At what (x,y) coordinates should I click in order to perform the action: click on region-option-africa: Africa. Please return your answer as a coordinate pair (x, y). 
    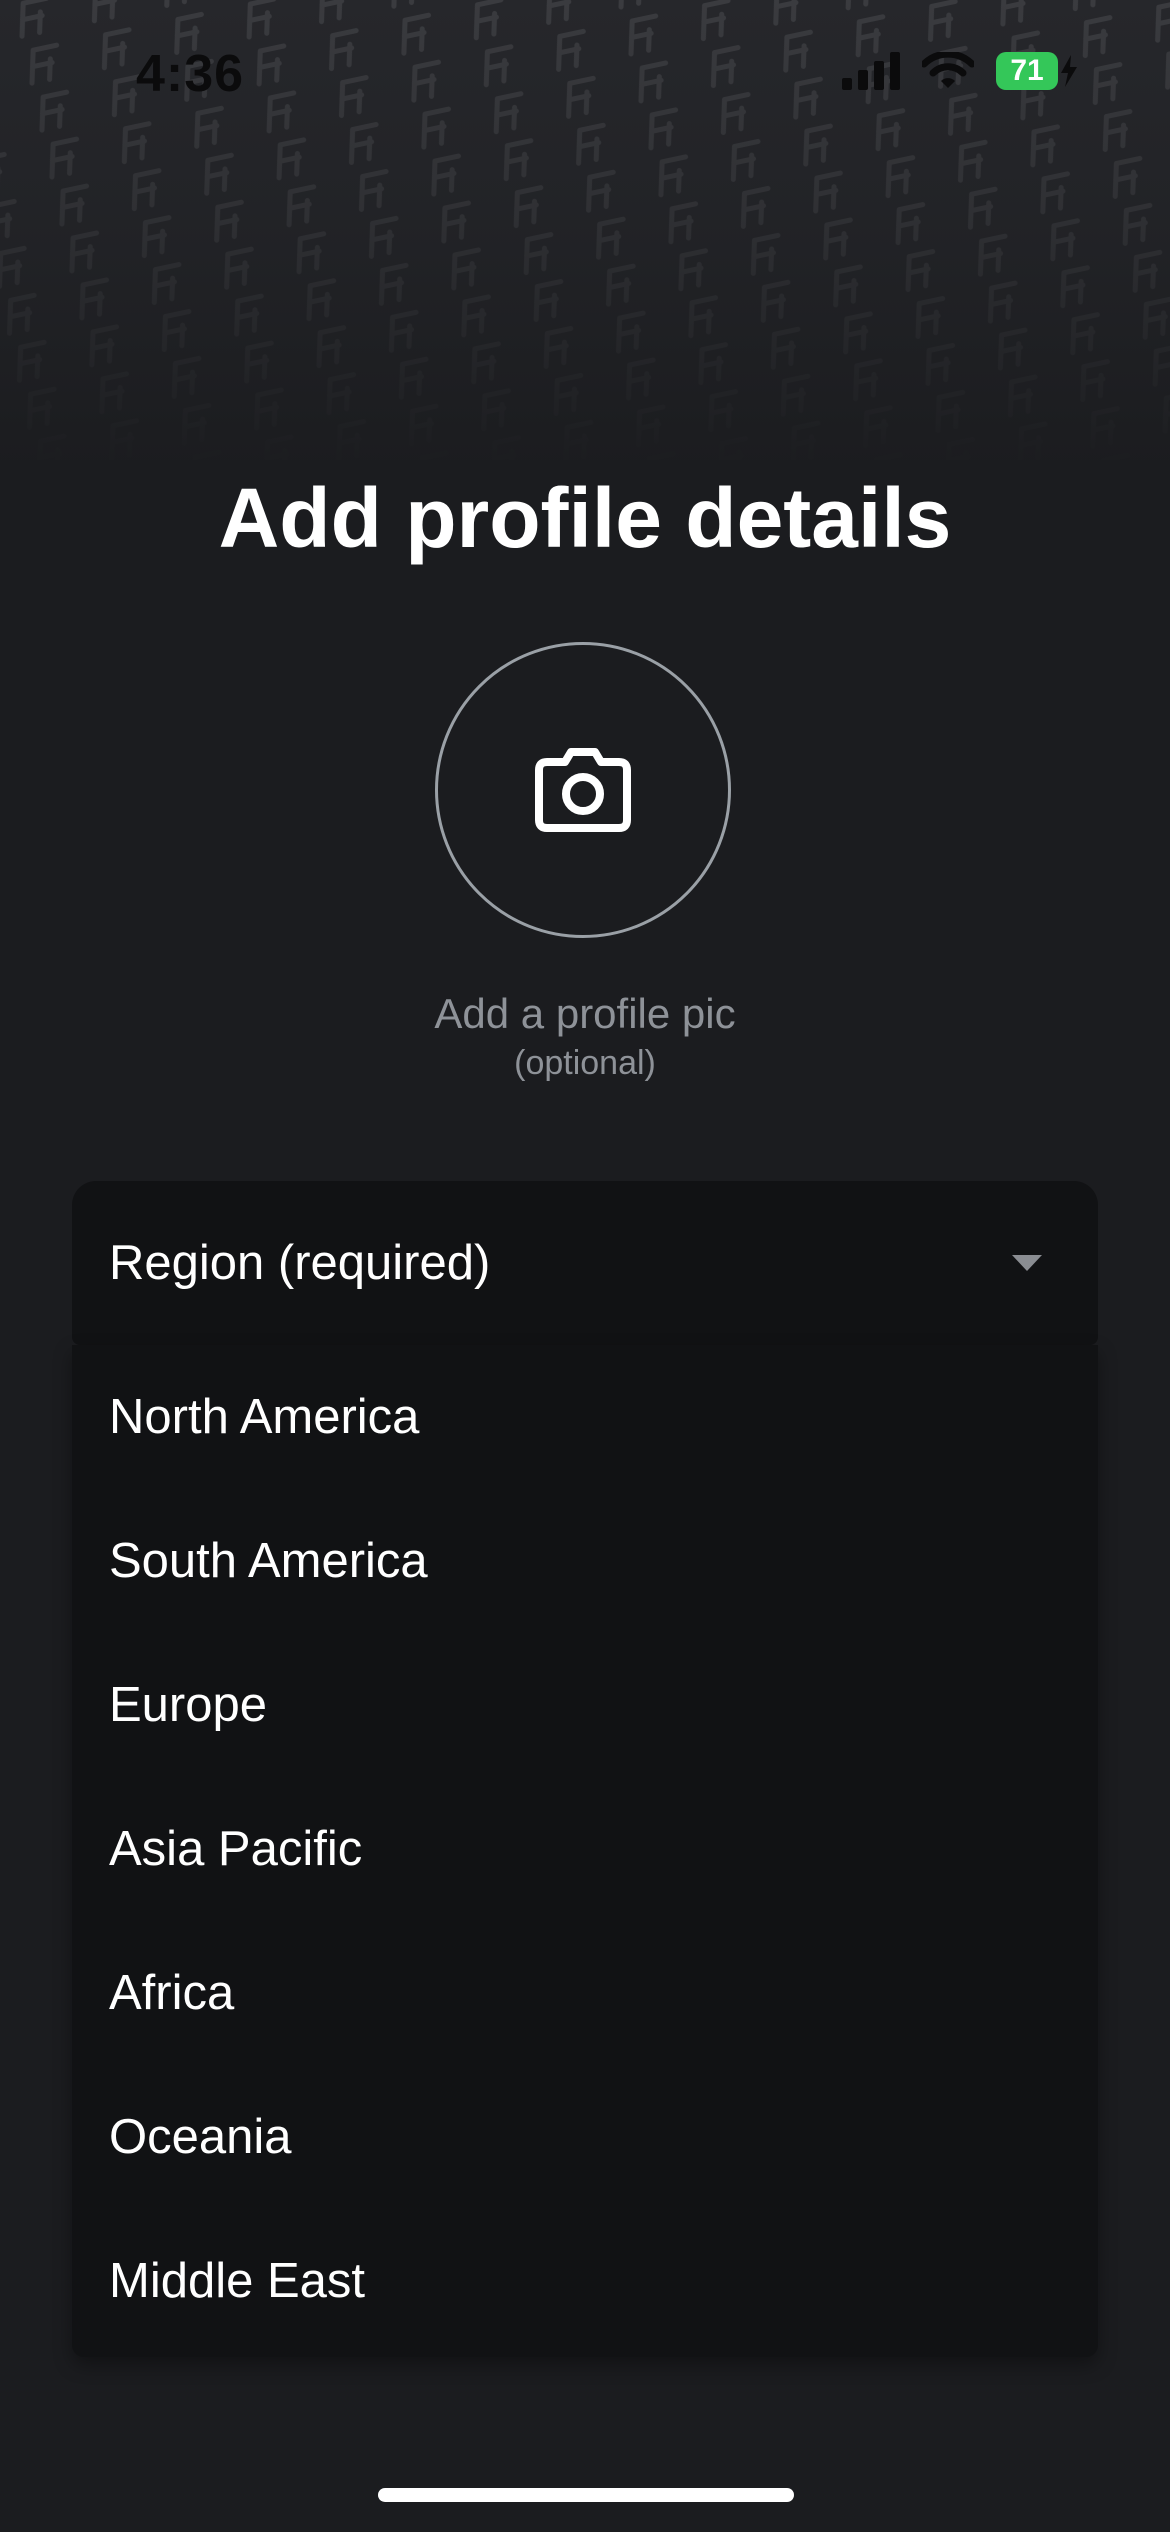
    Looking at the image, I should click on (585, 1993).